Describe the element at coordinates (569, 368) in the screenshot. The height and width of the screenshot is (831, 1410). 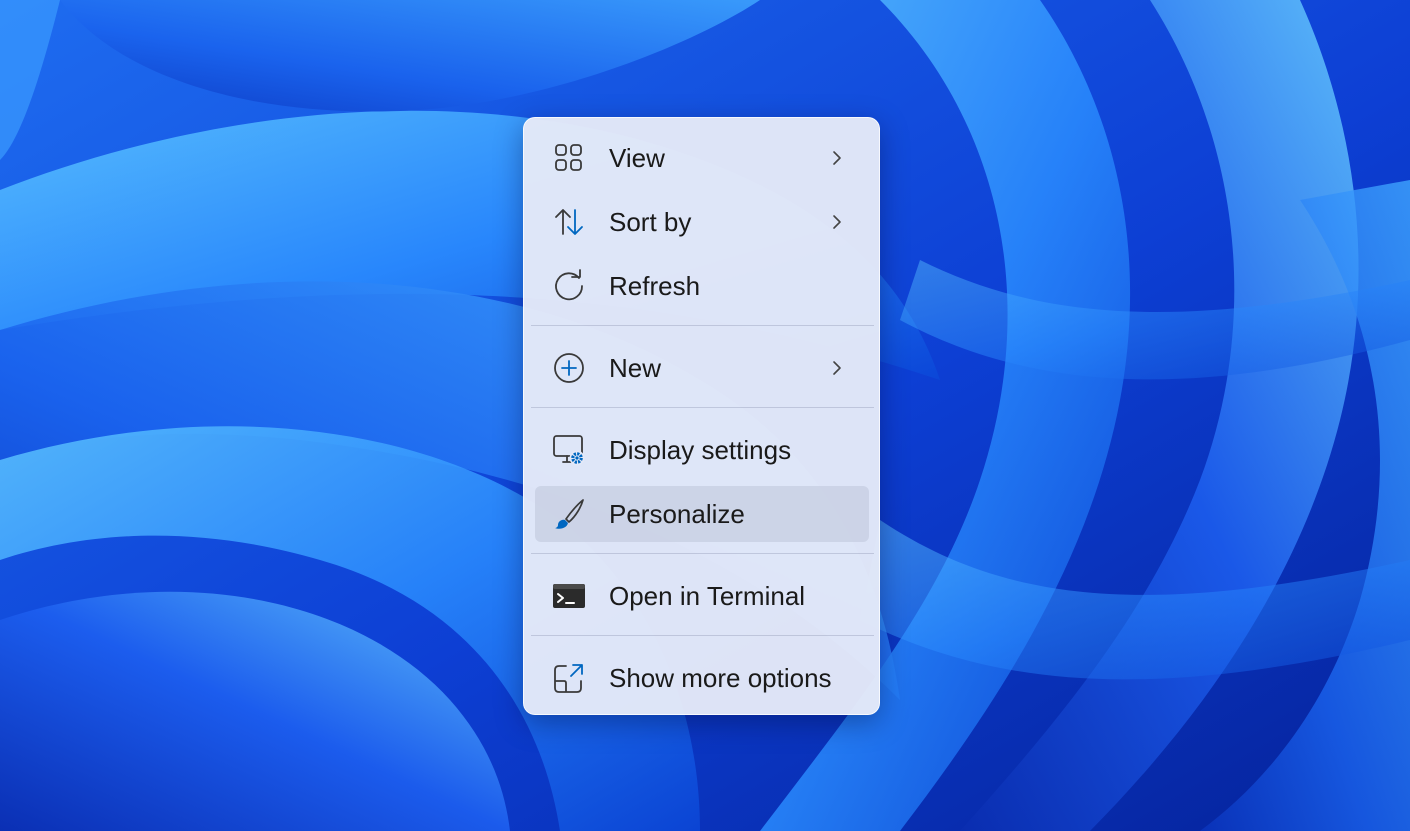
I see `new-plus-circle-icon` at that location.